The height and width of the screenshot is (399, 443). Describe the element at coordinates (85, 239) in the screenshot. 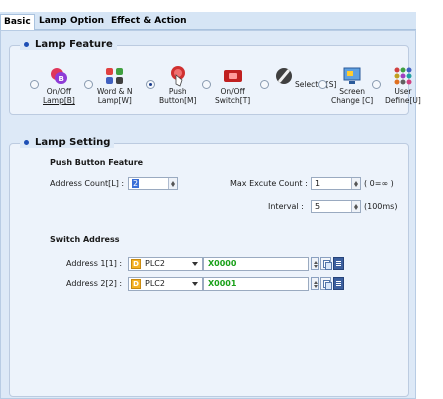

I see `switch-address-heading: Switch Address` at that location.